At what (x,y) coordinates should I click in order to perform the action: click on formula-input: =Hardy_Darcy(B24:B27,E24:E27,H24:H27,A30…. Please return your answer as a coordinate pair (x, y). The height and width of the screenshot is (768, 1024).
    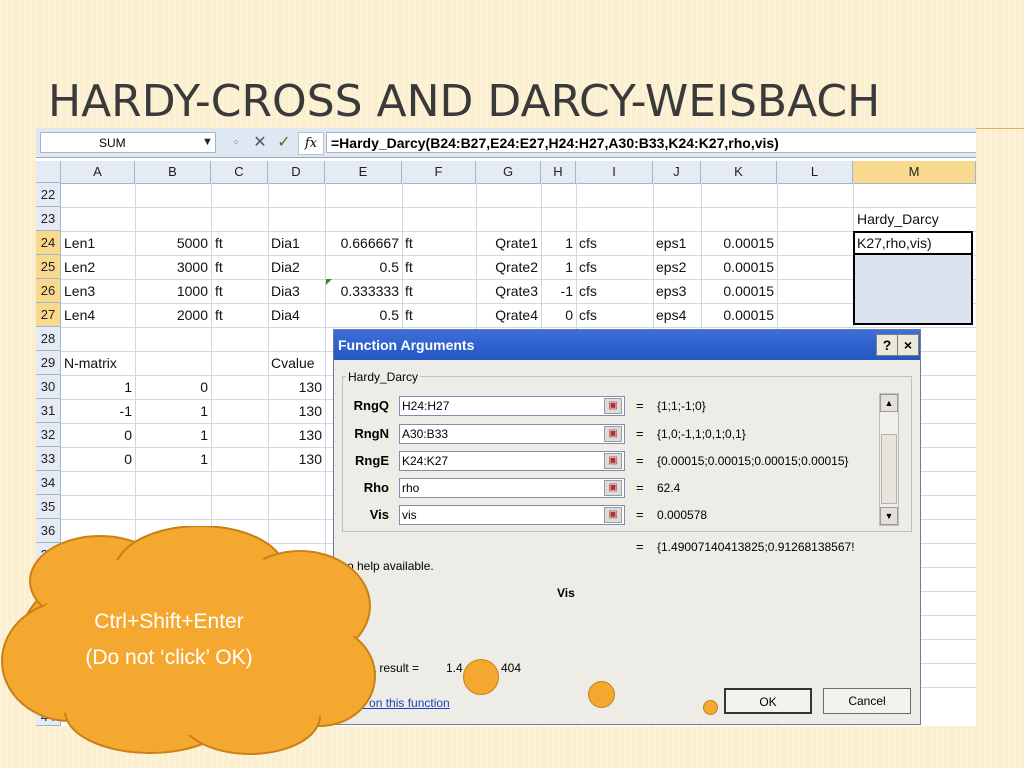
    Looking at the image, I should click on (651, 142).